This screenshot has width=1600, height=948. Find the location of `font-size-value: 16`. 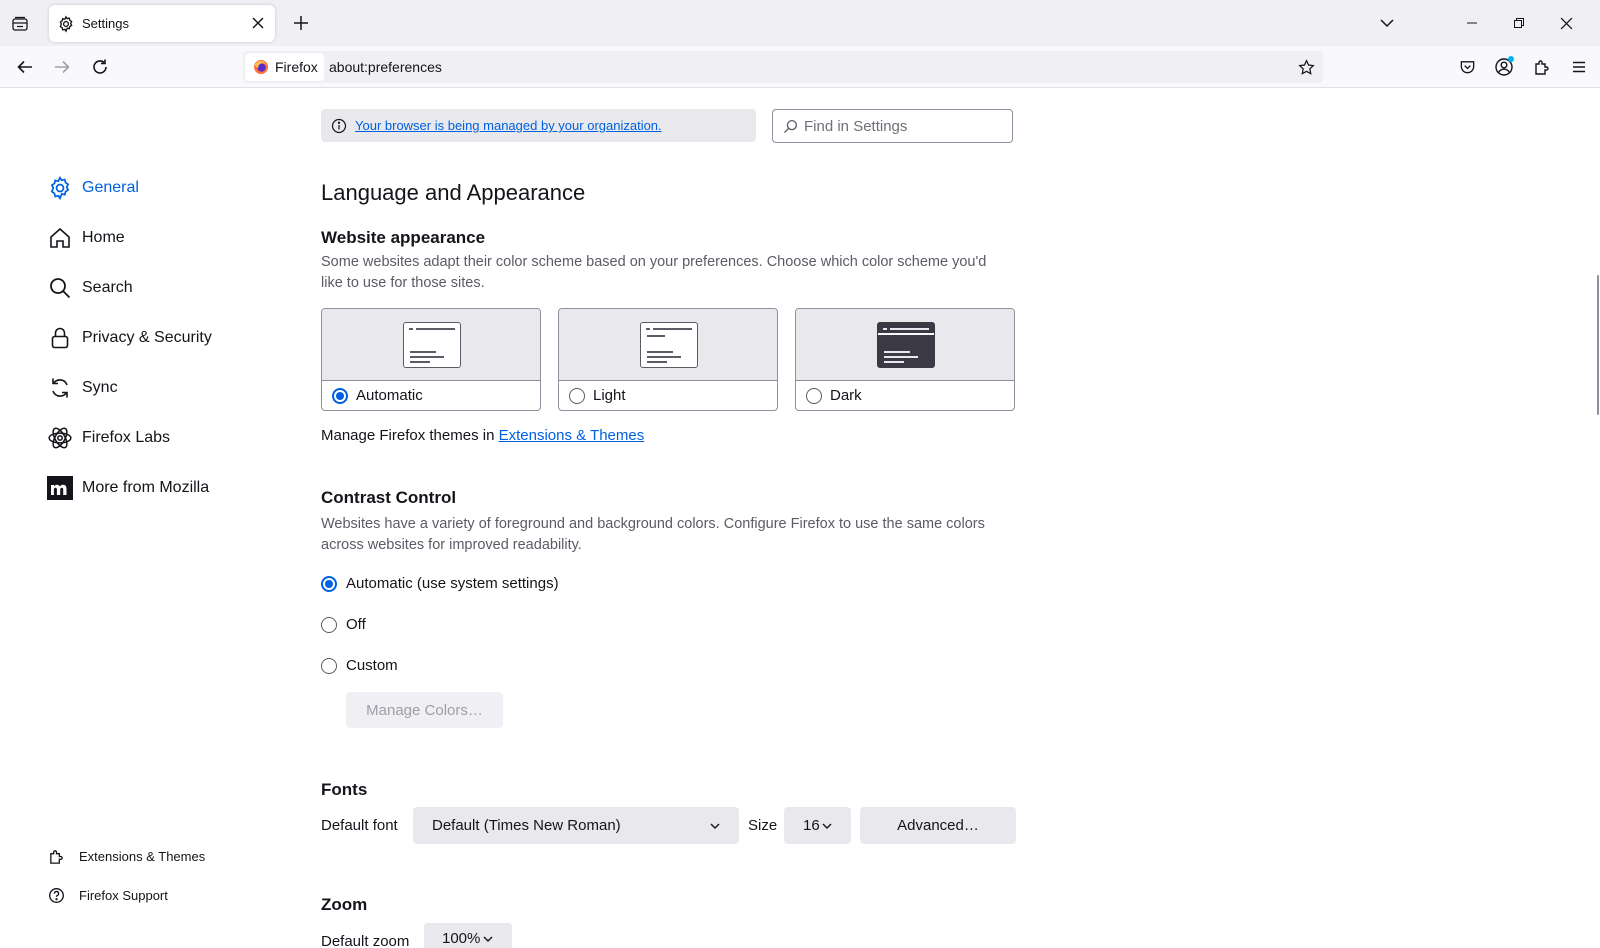

font-size-value: 16 is located at coordinates (811, 825).